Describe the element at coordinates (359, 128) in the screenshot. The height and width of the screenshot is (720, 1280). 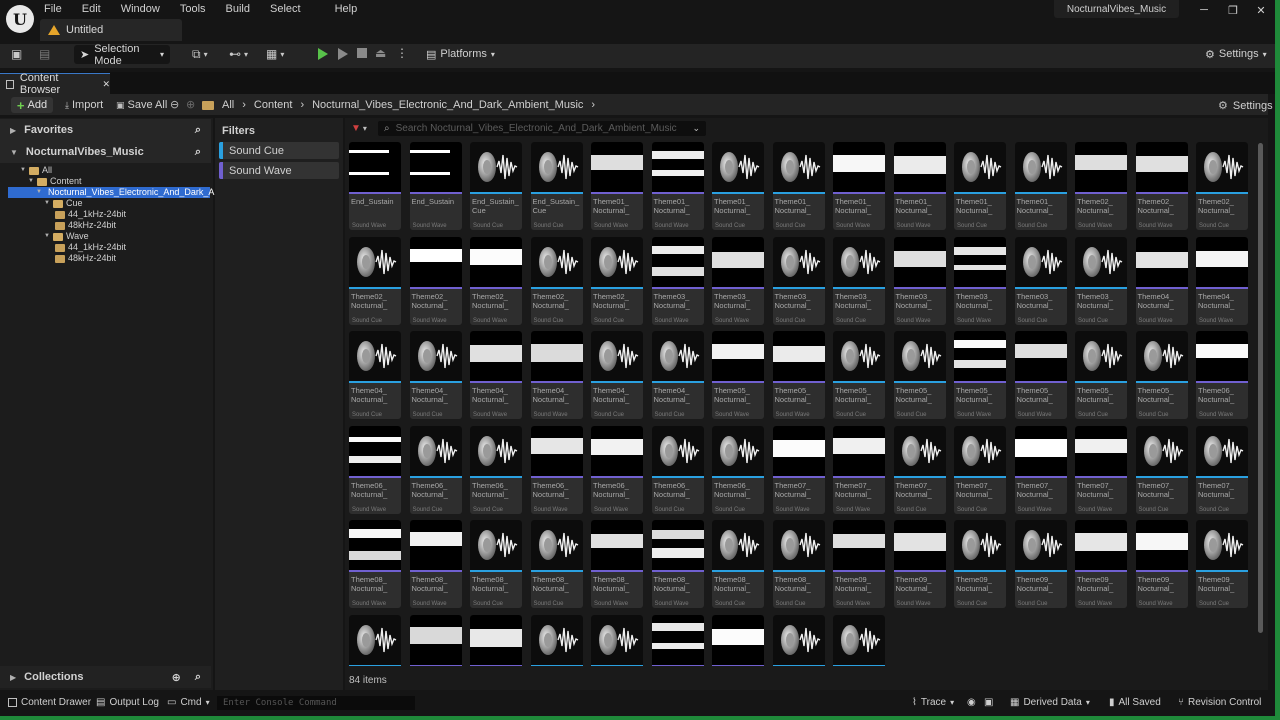
I see `filter-dropdown: ▼ ▾` at that location.